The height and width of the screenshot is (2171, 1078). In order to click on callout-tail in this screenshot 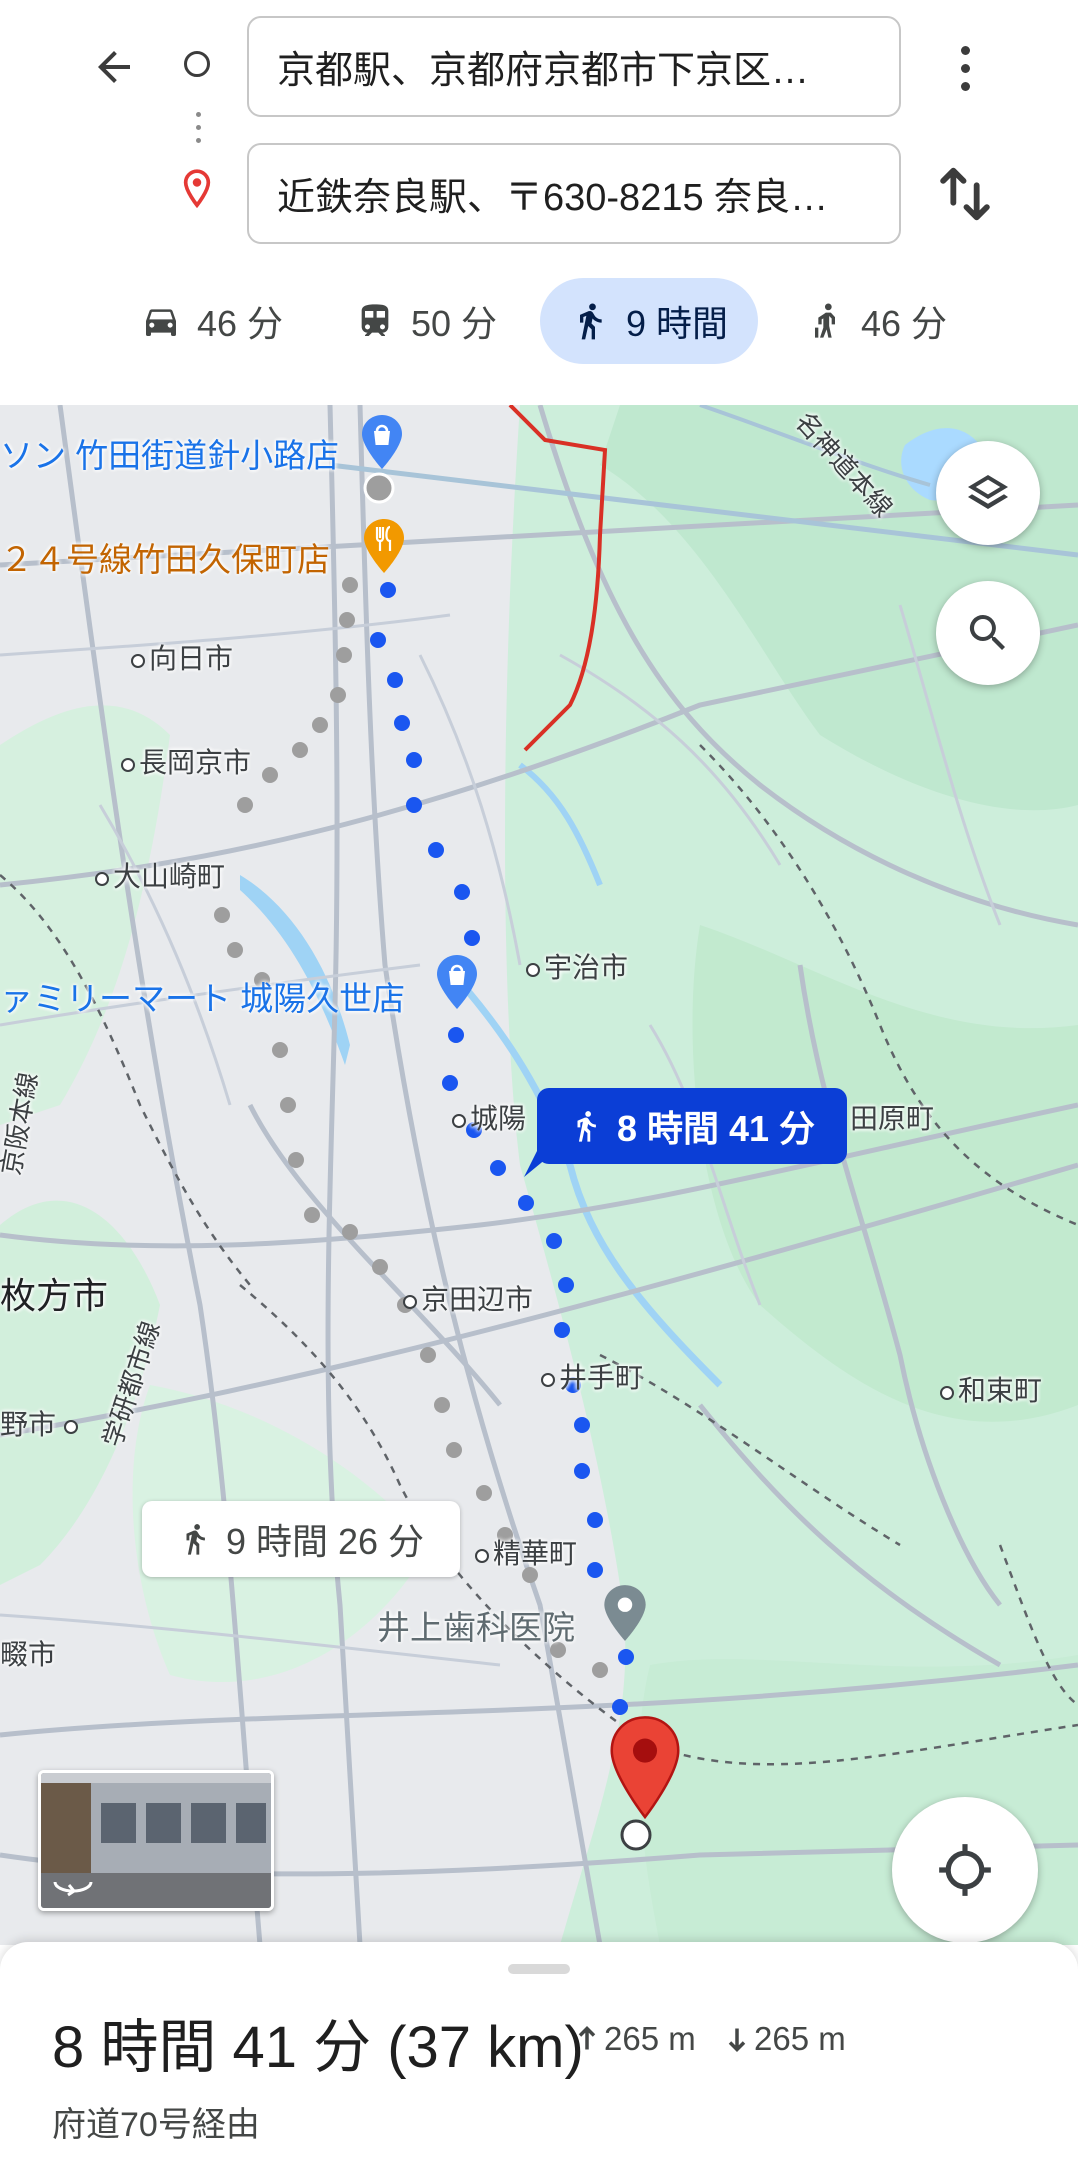, I will do `click(541, 1163)`.